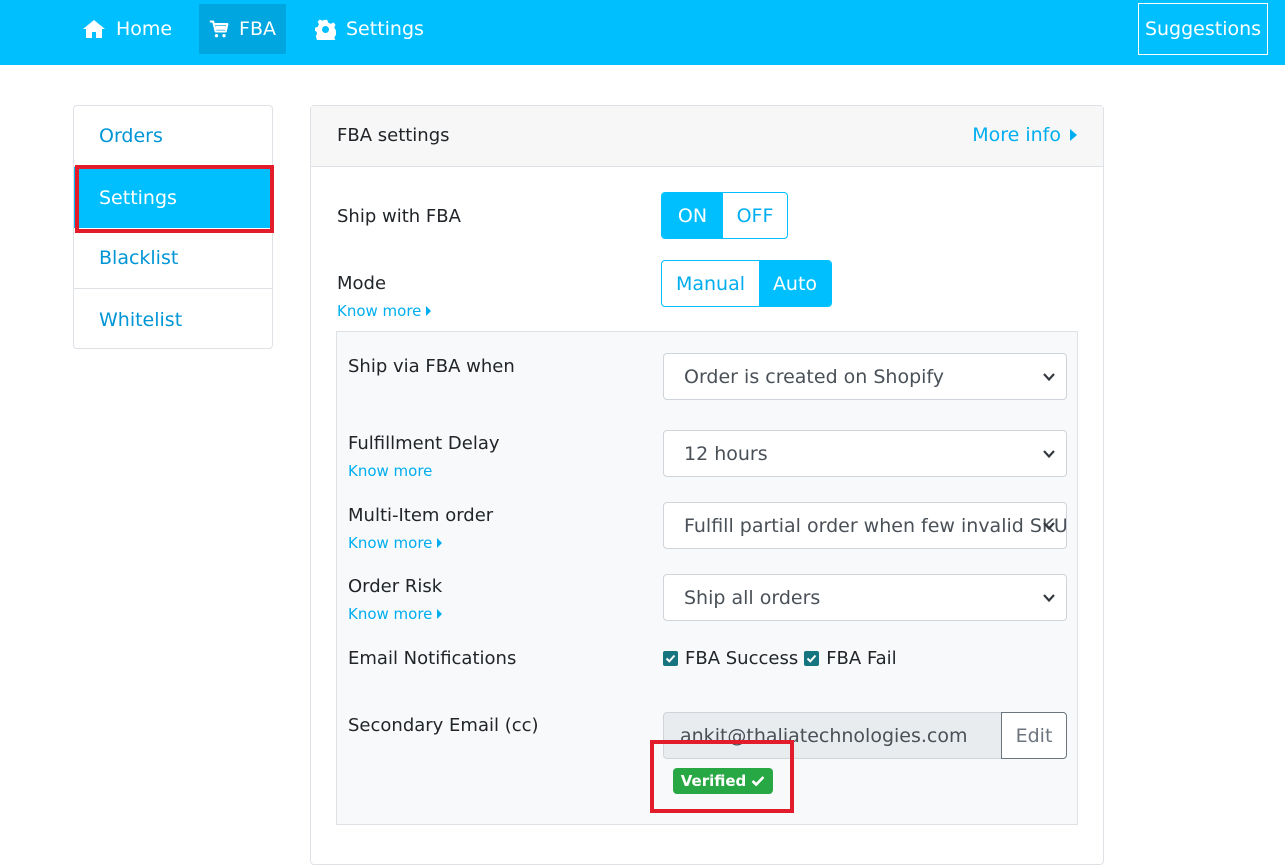 The width and height of the screenshot is (1285, 865). I want to click on sidebar-item-blacklist: Blacklist, so click(173, 258).